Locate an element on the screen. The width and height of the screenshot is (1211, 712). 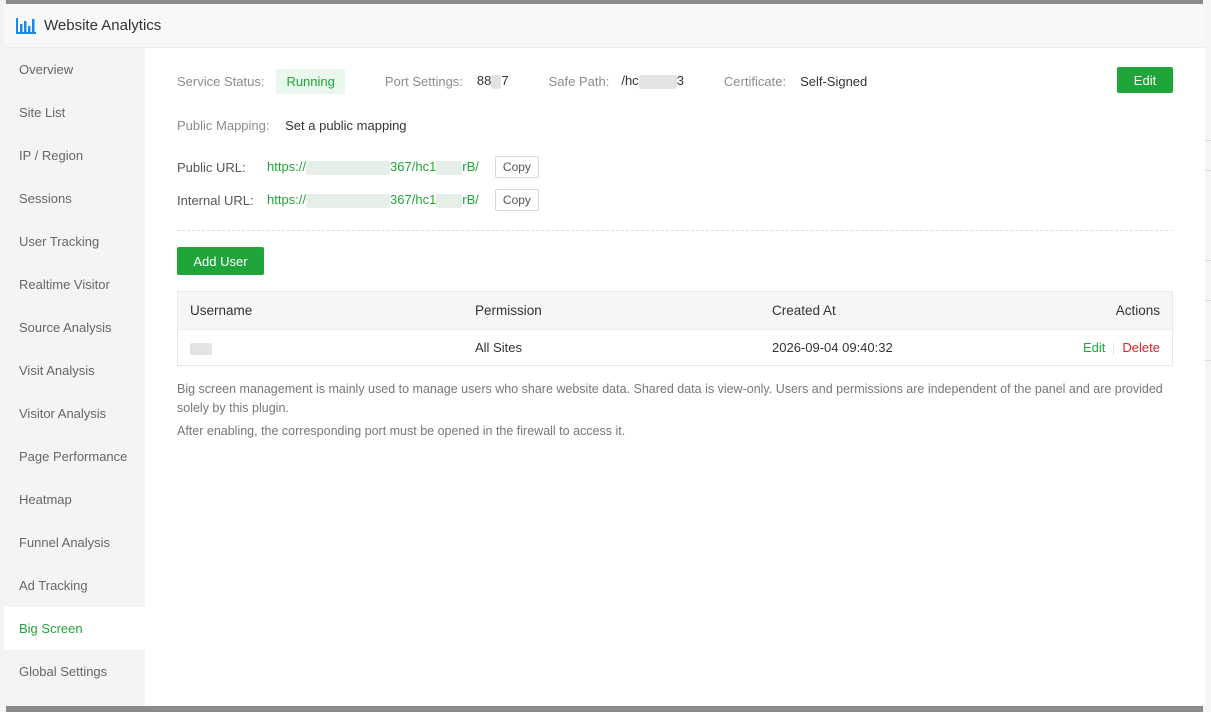
public-mapping-row: Public Mapping: Set a public mapping is located at coordinates (292, 125).